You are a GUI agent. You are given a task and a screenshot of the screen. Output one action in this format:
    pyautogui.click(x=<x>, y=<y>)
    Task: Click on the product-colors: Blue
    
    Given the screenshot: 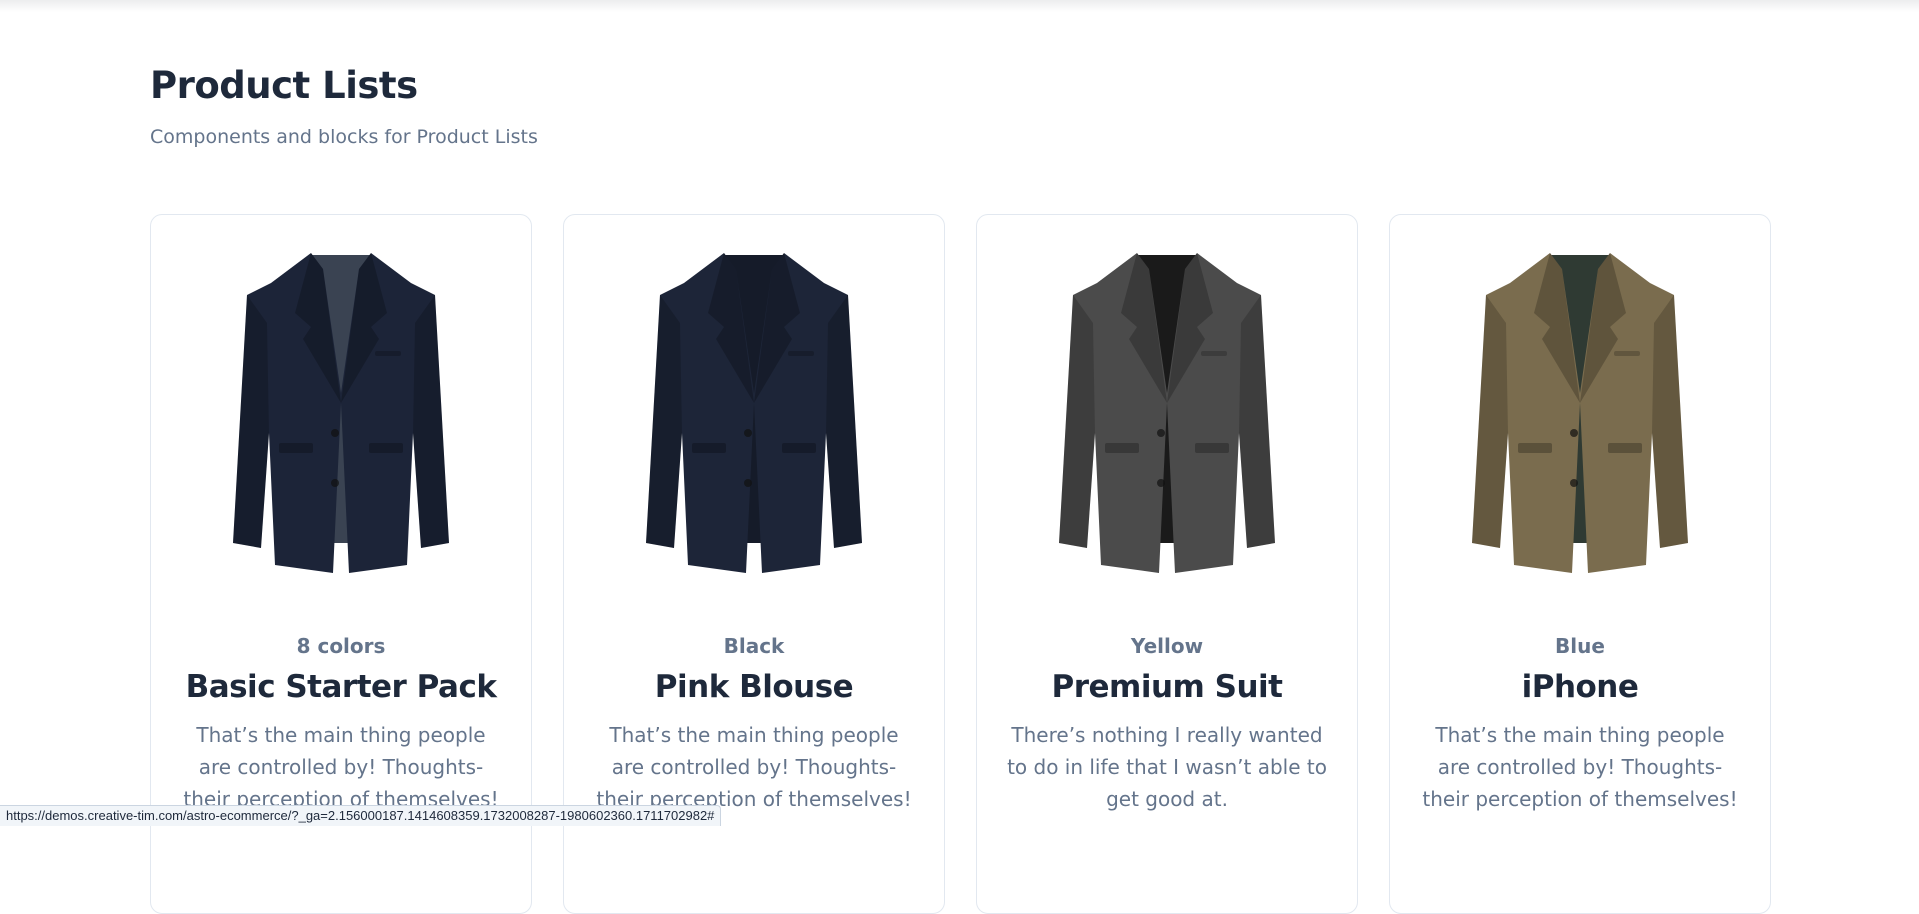 What is the action you would take?
    pyautogui.click(x=1580, y=646)
    